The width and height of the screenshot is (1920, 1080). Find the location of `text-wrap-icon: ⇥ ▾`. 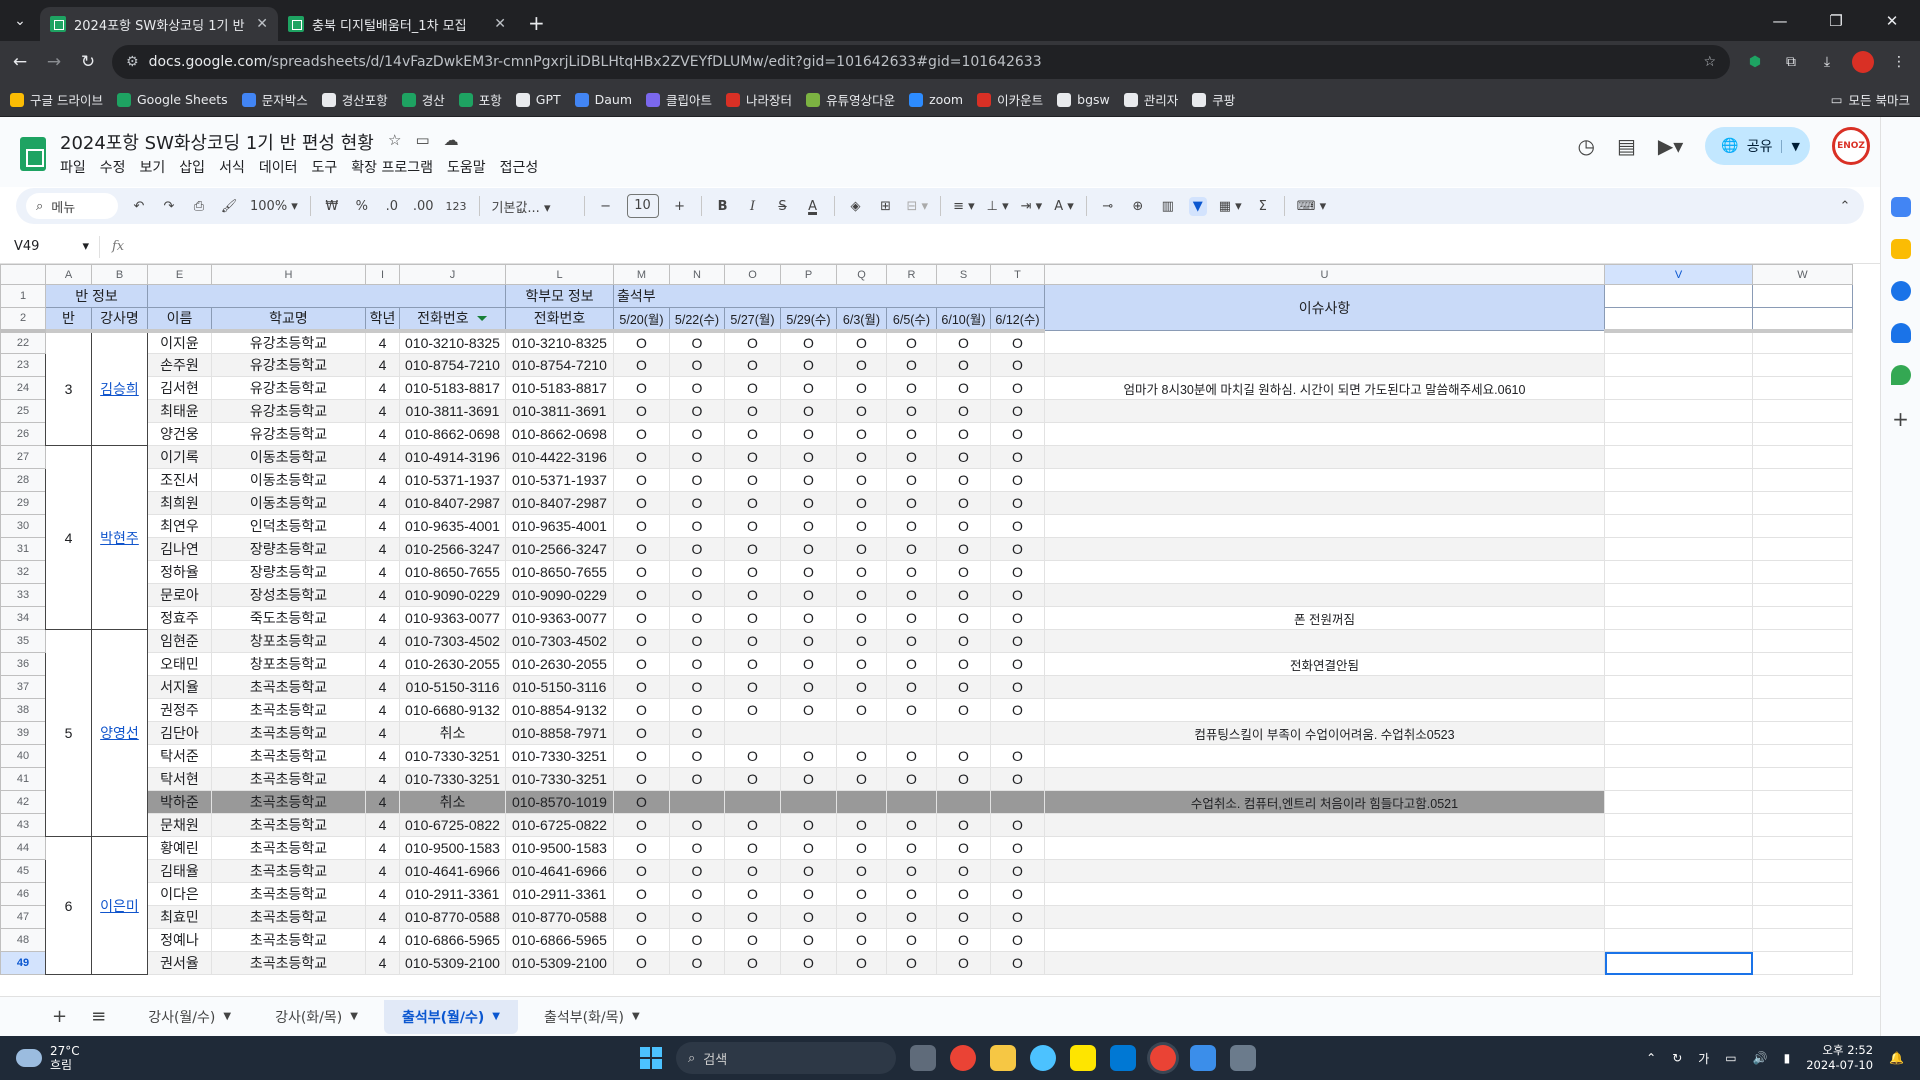

text-wrap-icon: ⇥ ▾ is located at coordinates (1032, 206).